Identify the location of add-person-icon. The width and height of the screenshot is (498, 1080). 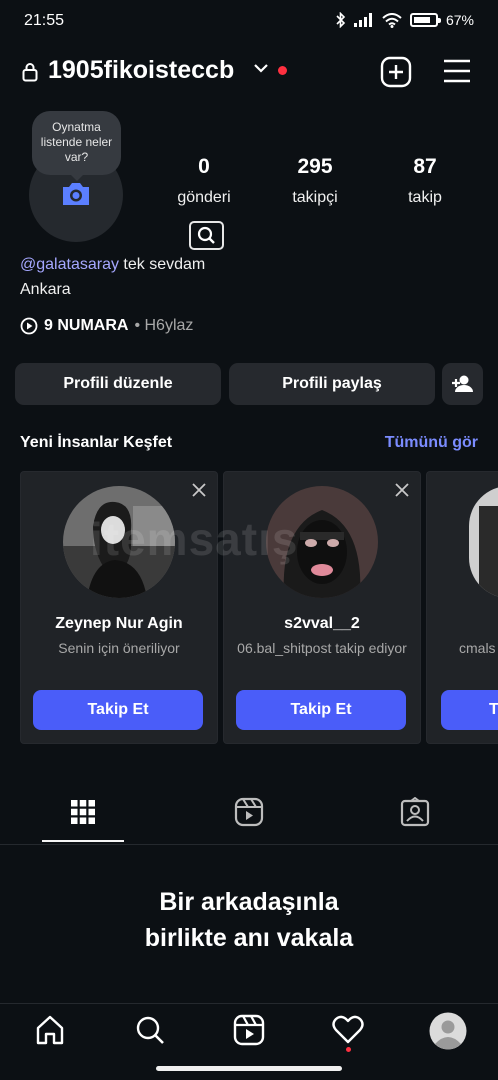
(462, 383).